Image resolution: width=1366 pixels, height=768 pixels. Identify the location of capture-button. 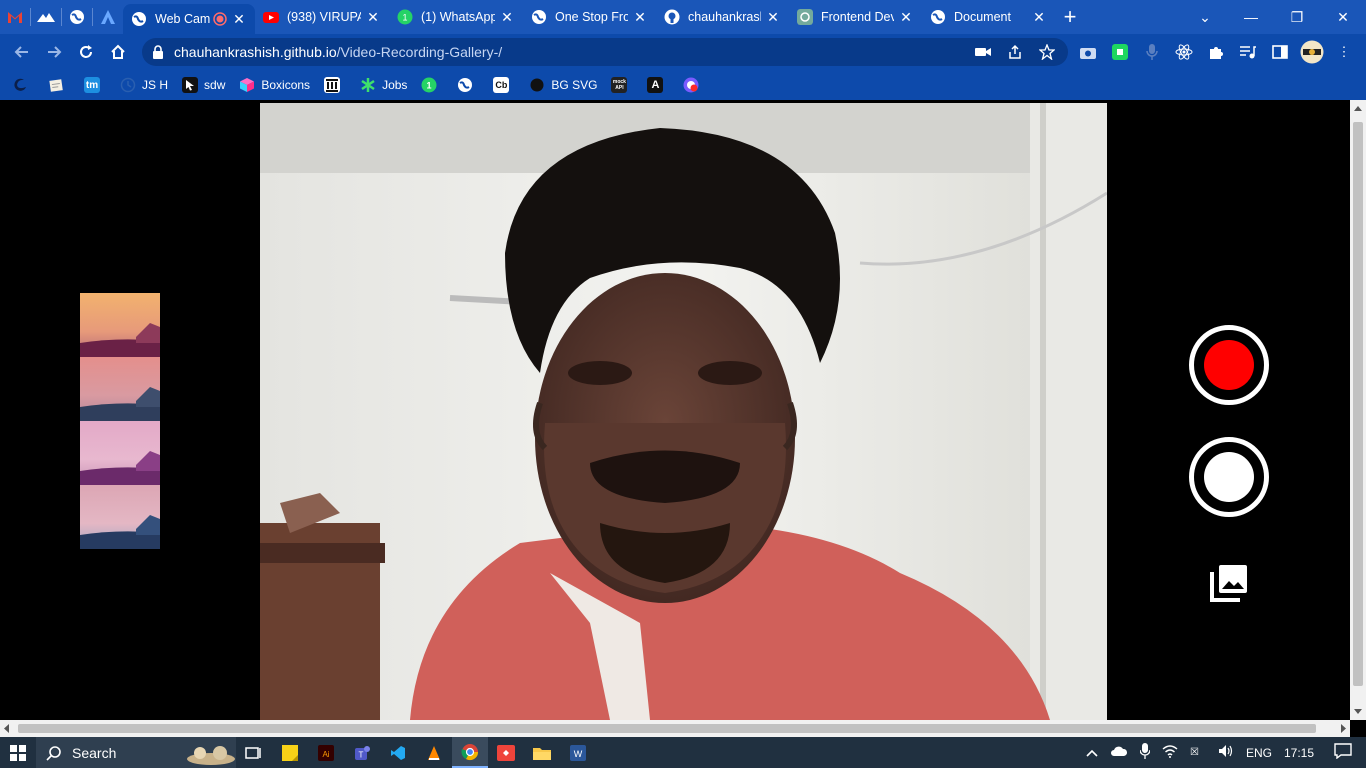
(1229, 477).